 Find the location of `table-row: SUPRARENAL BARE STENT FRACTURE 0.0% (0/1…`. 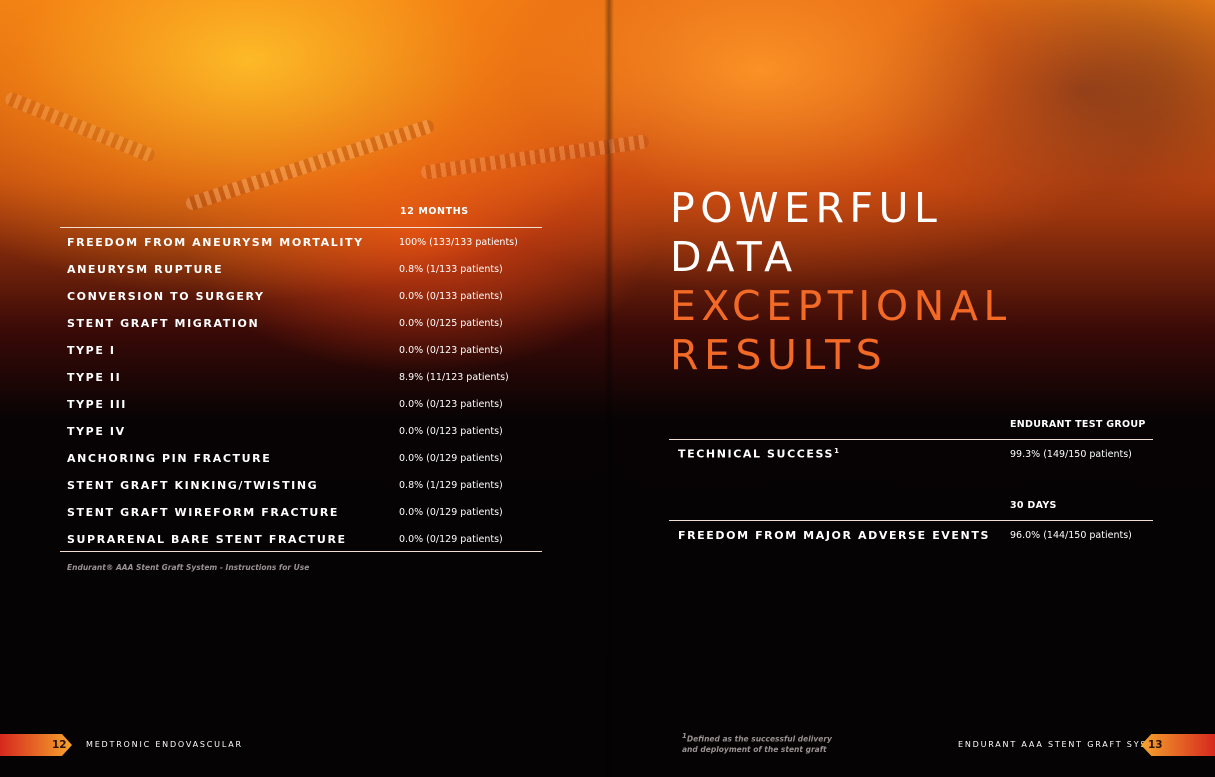

table-row: SUPRARENAL BARE STENT FRACTURE 0.0% (0/1… is located at coordinates (302, 538).